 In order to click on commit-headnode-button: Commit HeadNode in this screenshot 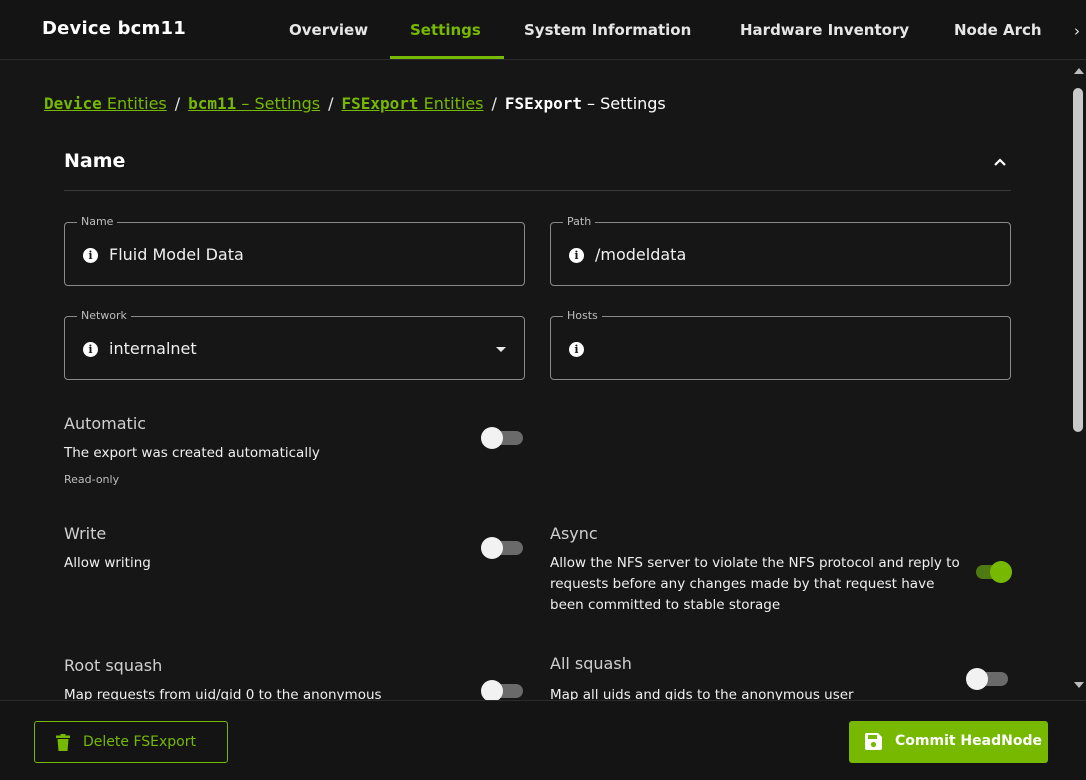, I will do `click(948, 742)`.